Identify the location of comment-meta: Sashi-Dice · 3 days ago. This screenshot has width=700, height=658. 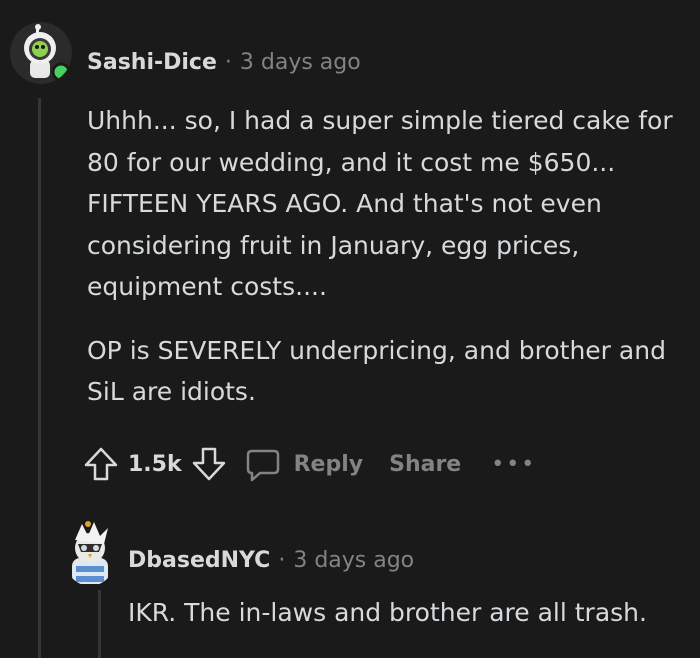
(224, 62).